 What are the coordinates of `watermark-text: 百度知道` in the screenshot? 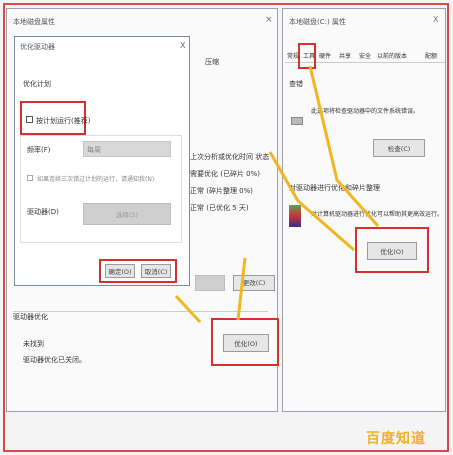 It's located at (396, 439).